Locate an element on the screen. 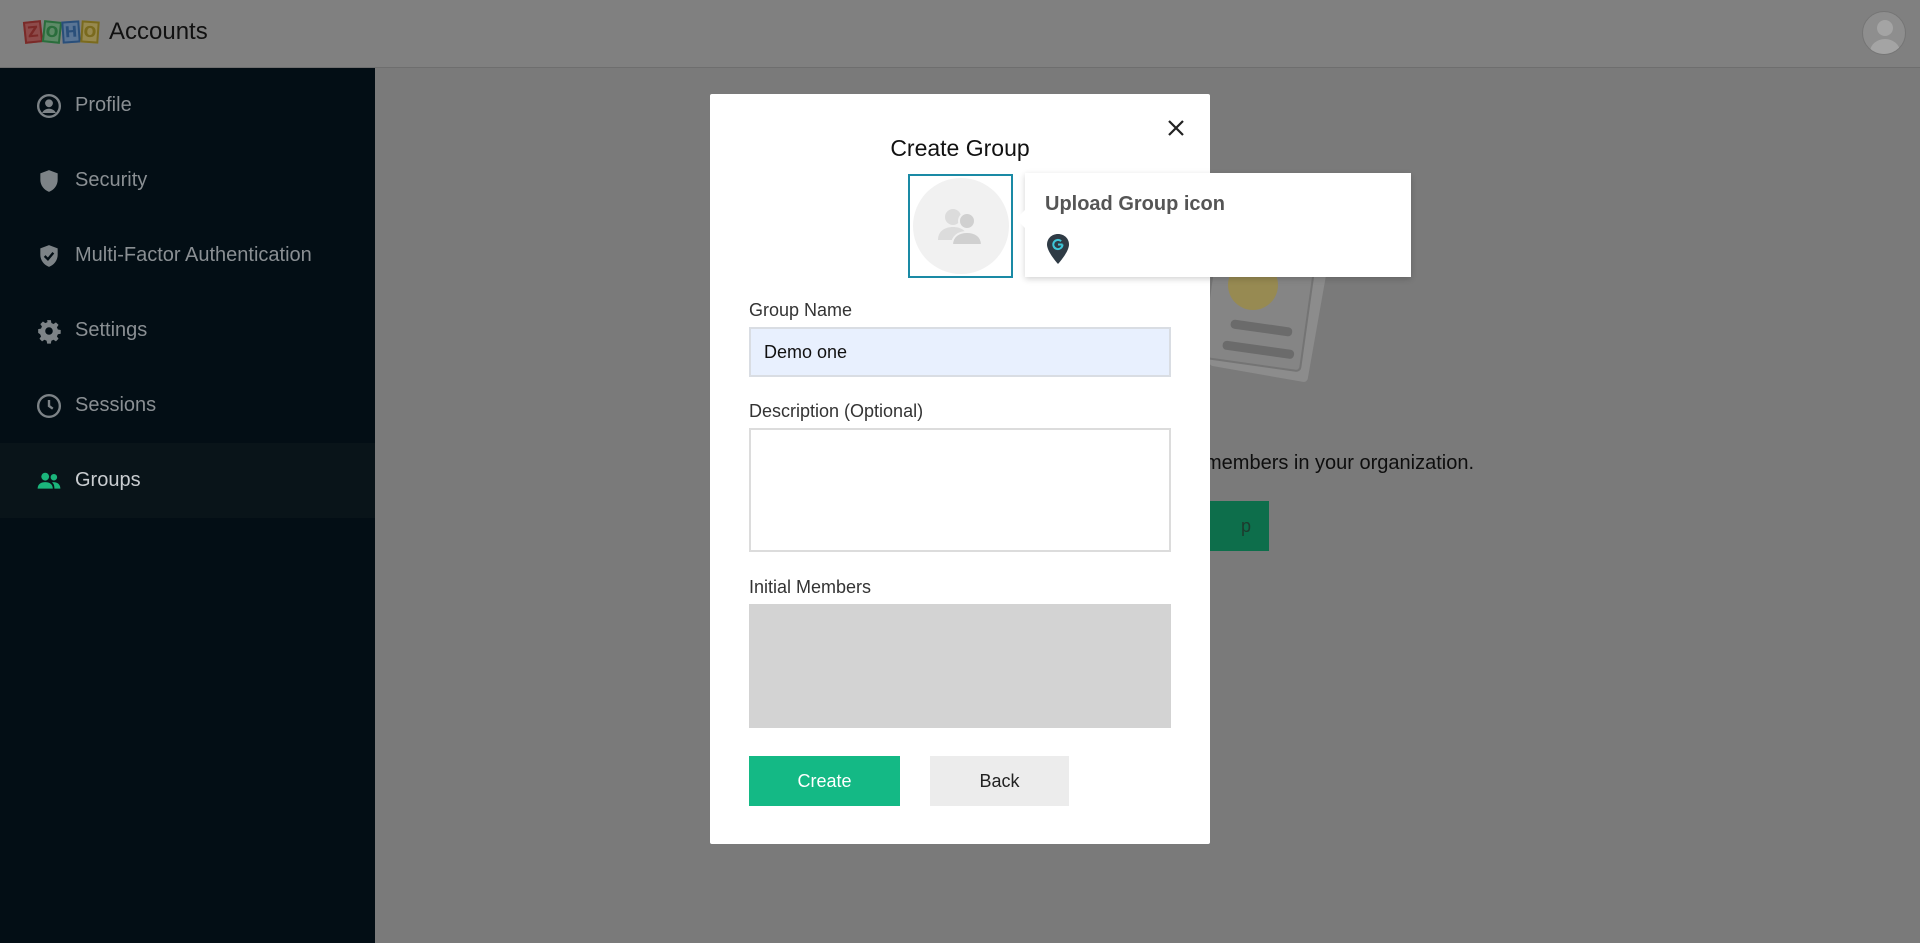  close-icon is located at coordinates (1176, 128).